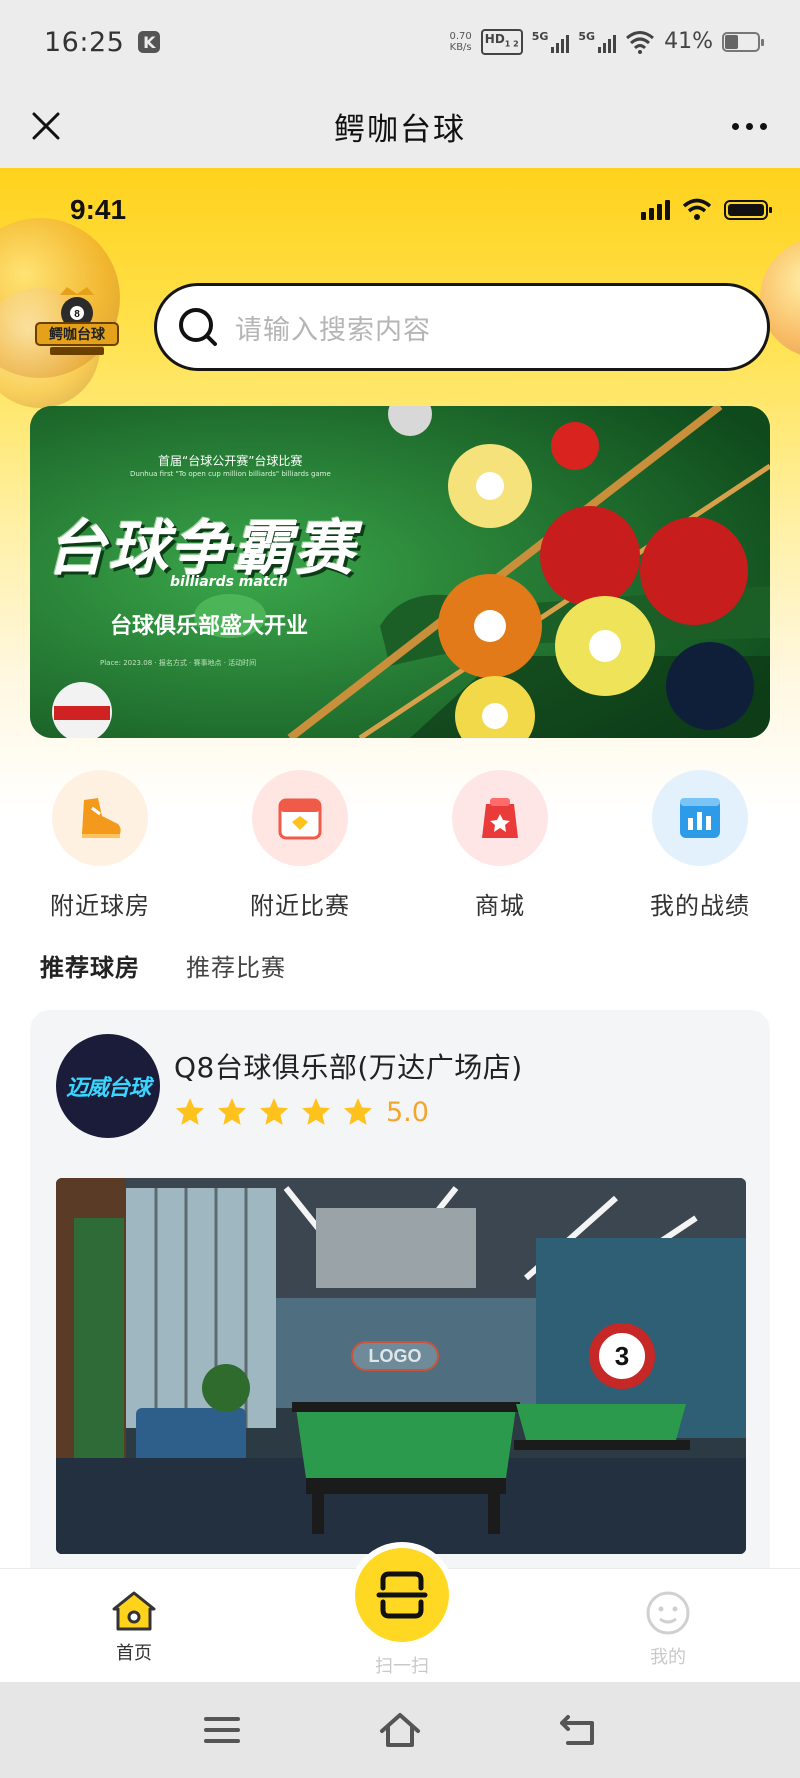 This screenshot has height=1778, width=800. Describe the element at coordinates (395, 1356) in the screenshot. I see `photo-logo-sign: LOGO` at that location.